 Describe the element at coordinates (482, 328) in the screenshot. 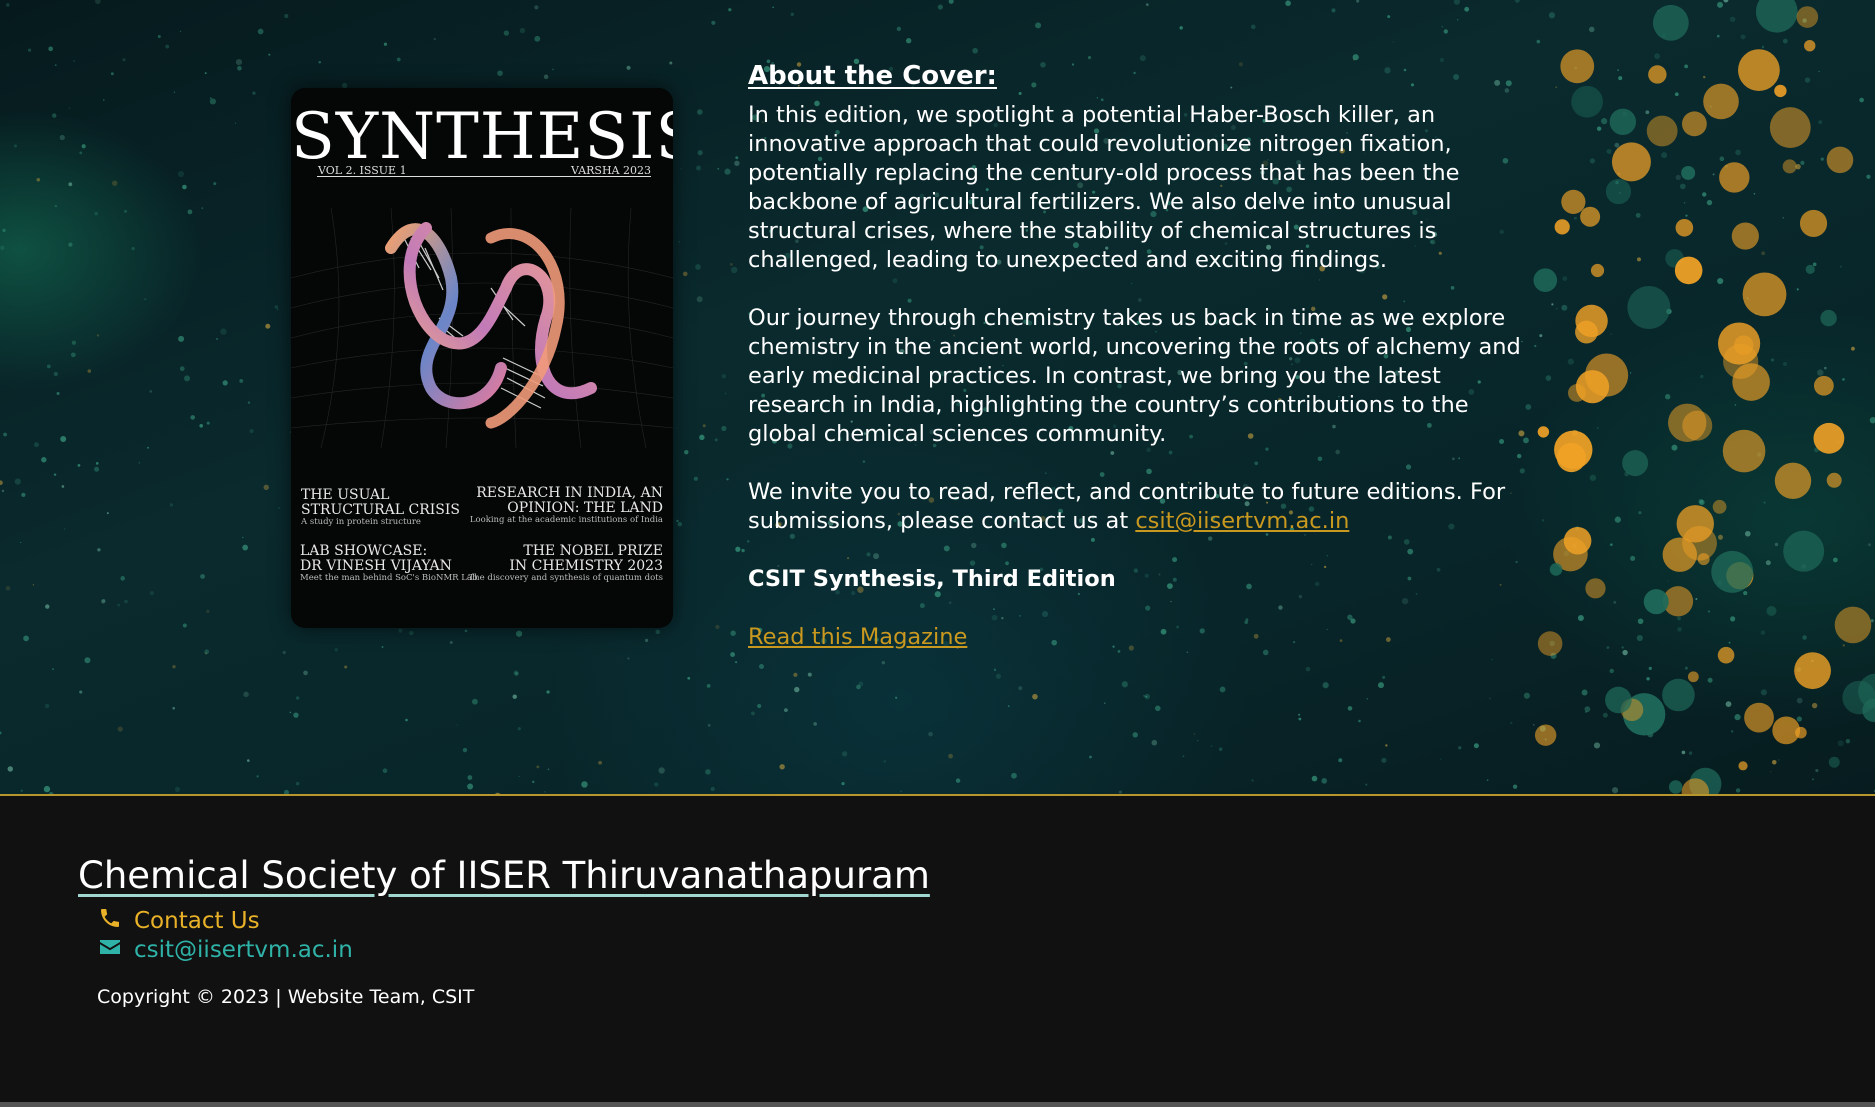

I see `dna-helix-illustration` at that location.